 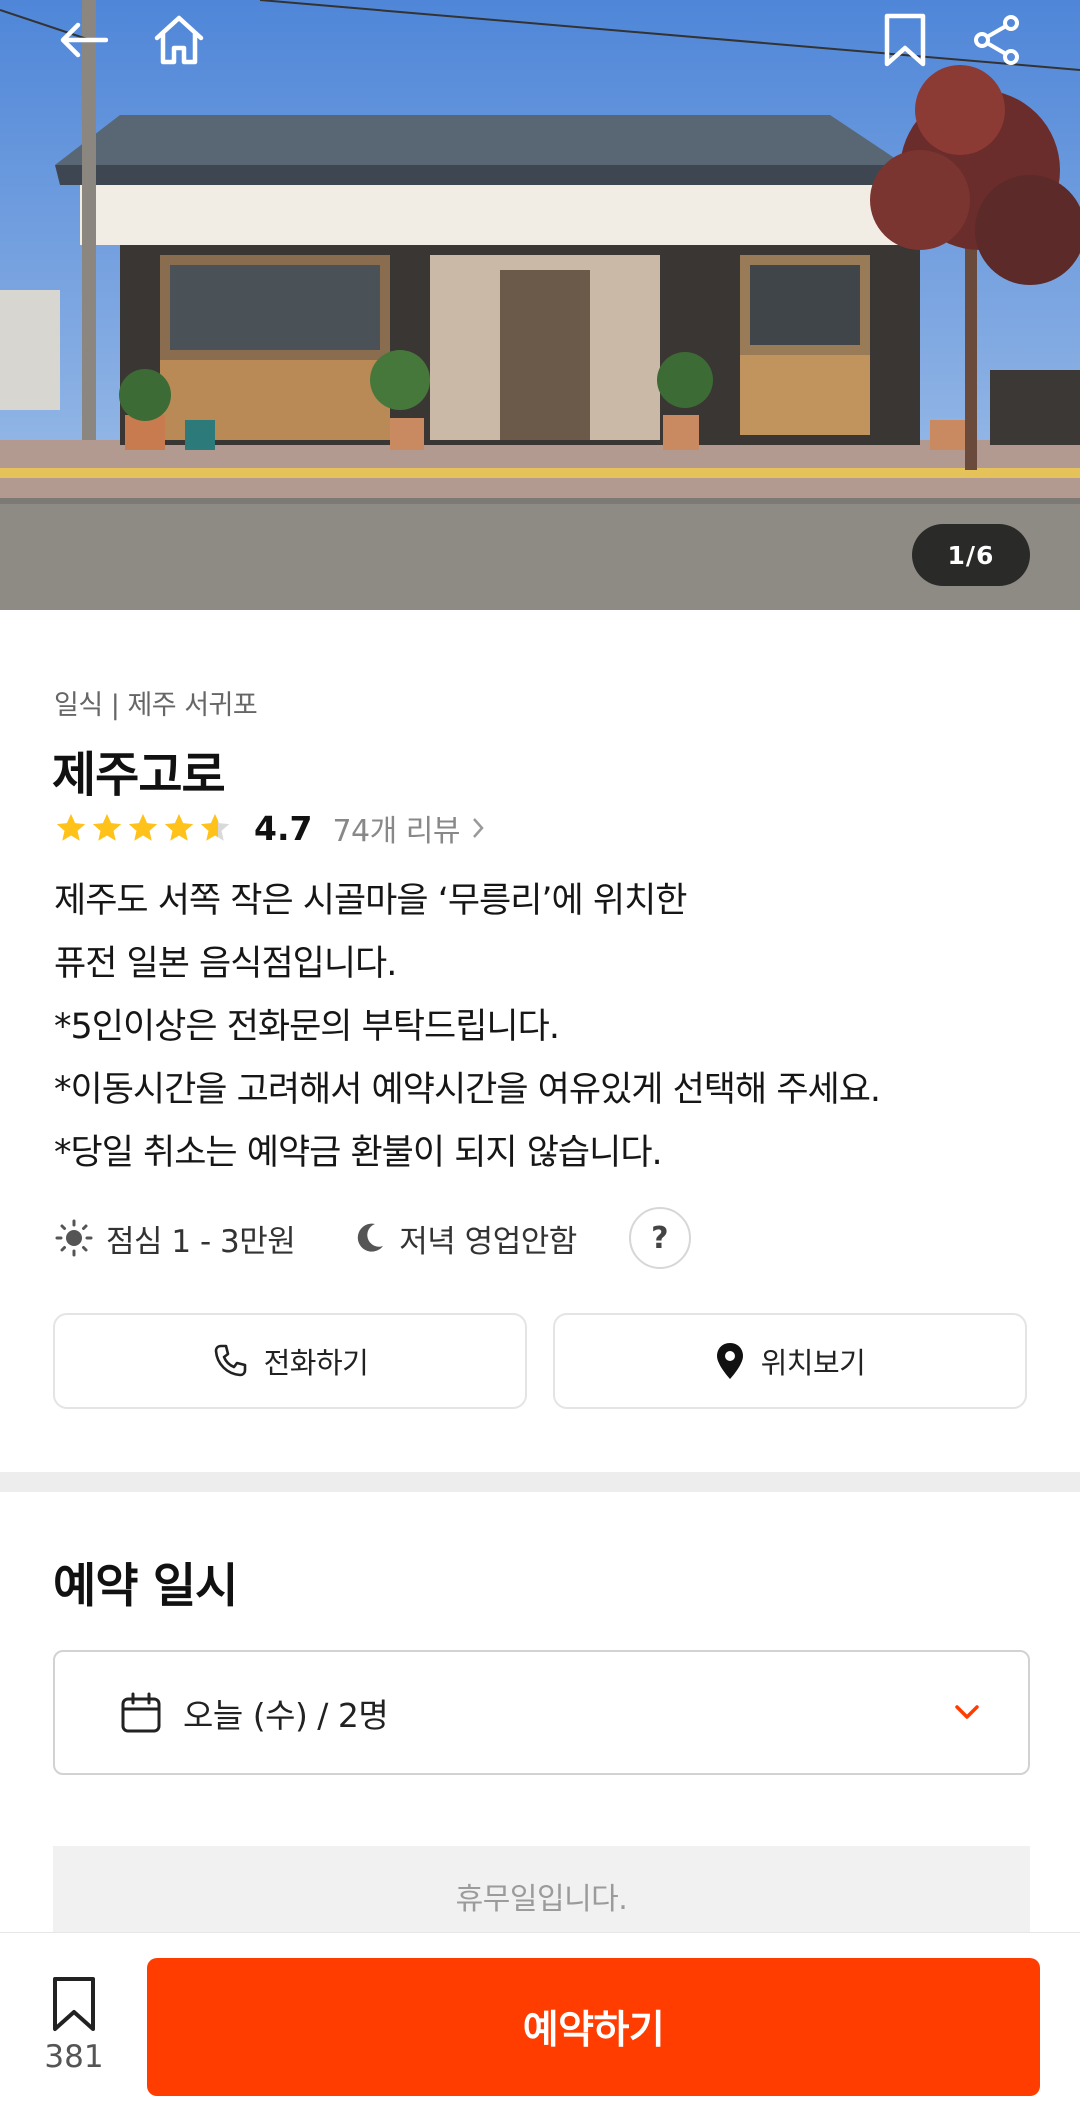 What do you see at coordinates (967, 1712) in the screenshot?
I see `chevron-down-icon` at bounding box center [967, 1712].